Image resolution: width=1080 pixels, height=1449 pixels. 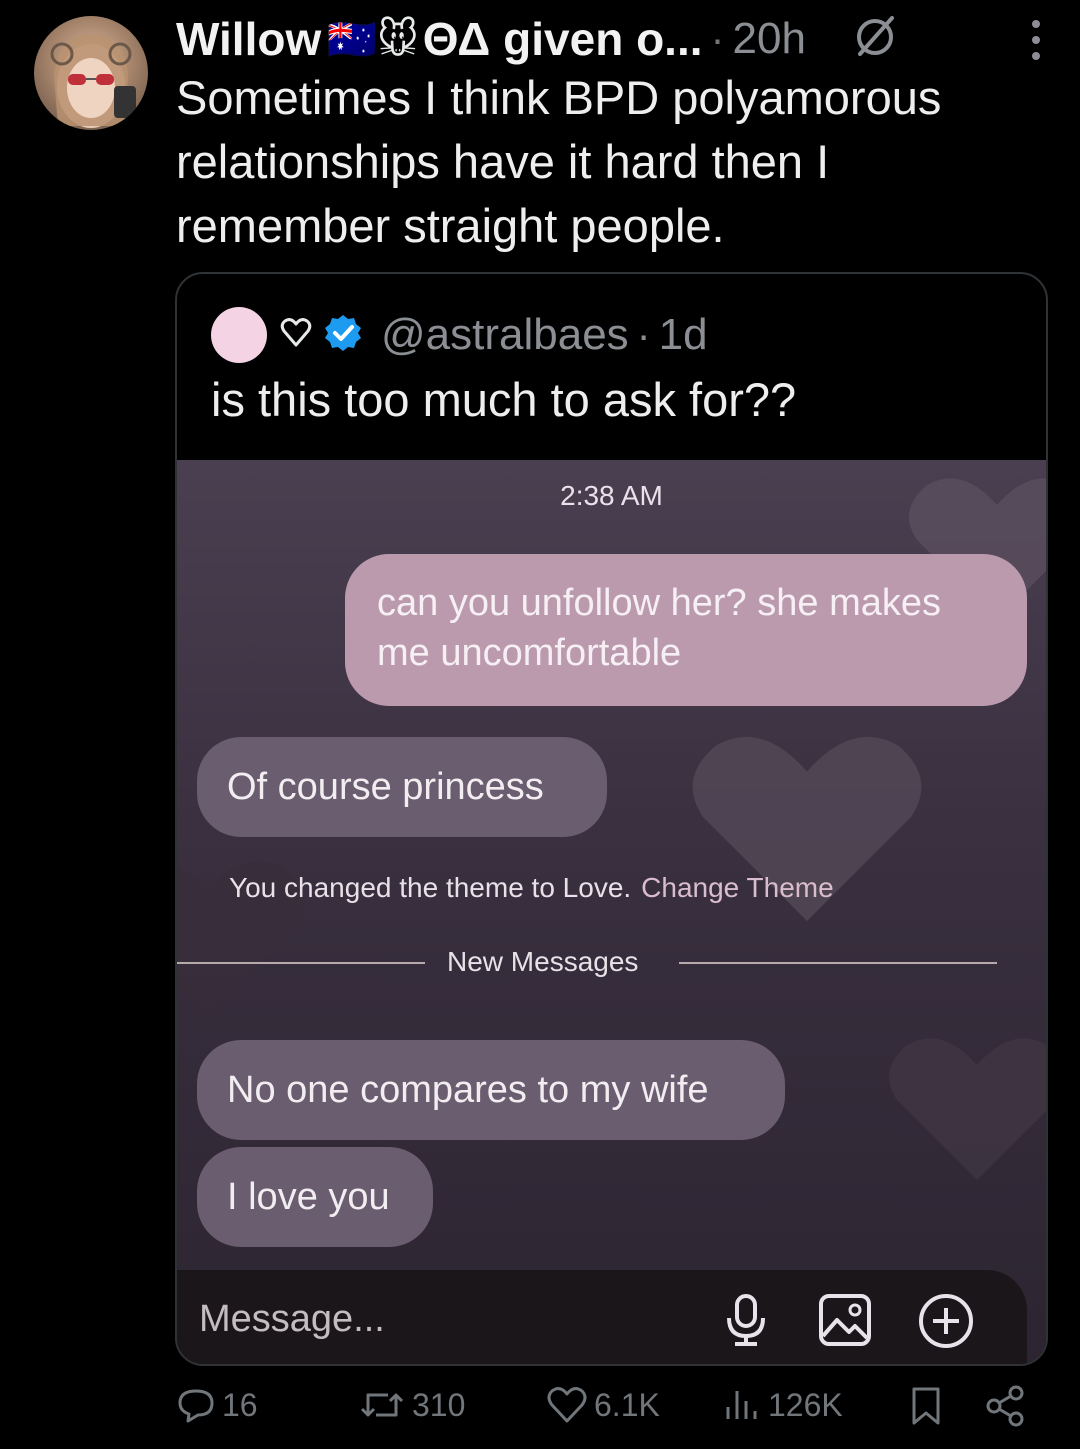 I want to click on incoming-message: Of course princess, so click(x=402, y=787).